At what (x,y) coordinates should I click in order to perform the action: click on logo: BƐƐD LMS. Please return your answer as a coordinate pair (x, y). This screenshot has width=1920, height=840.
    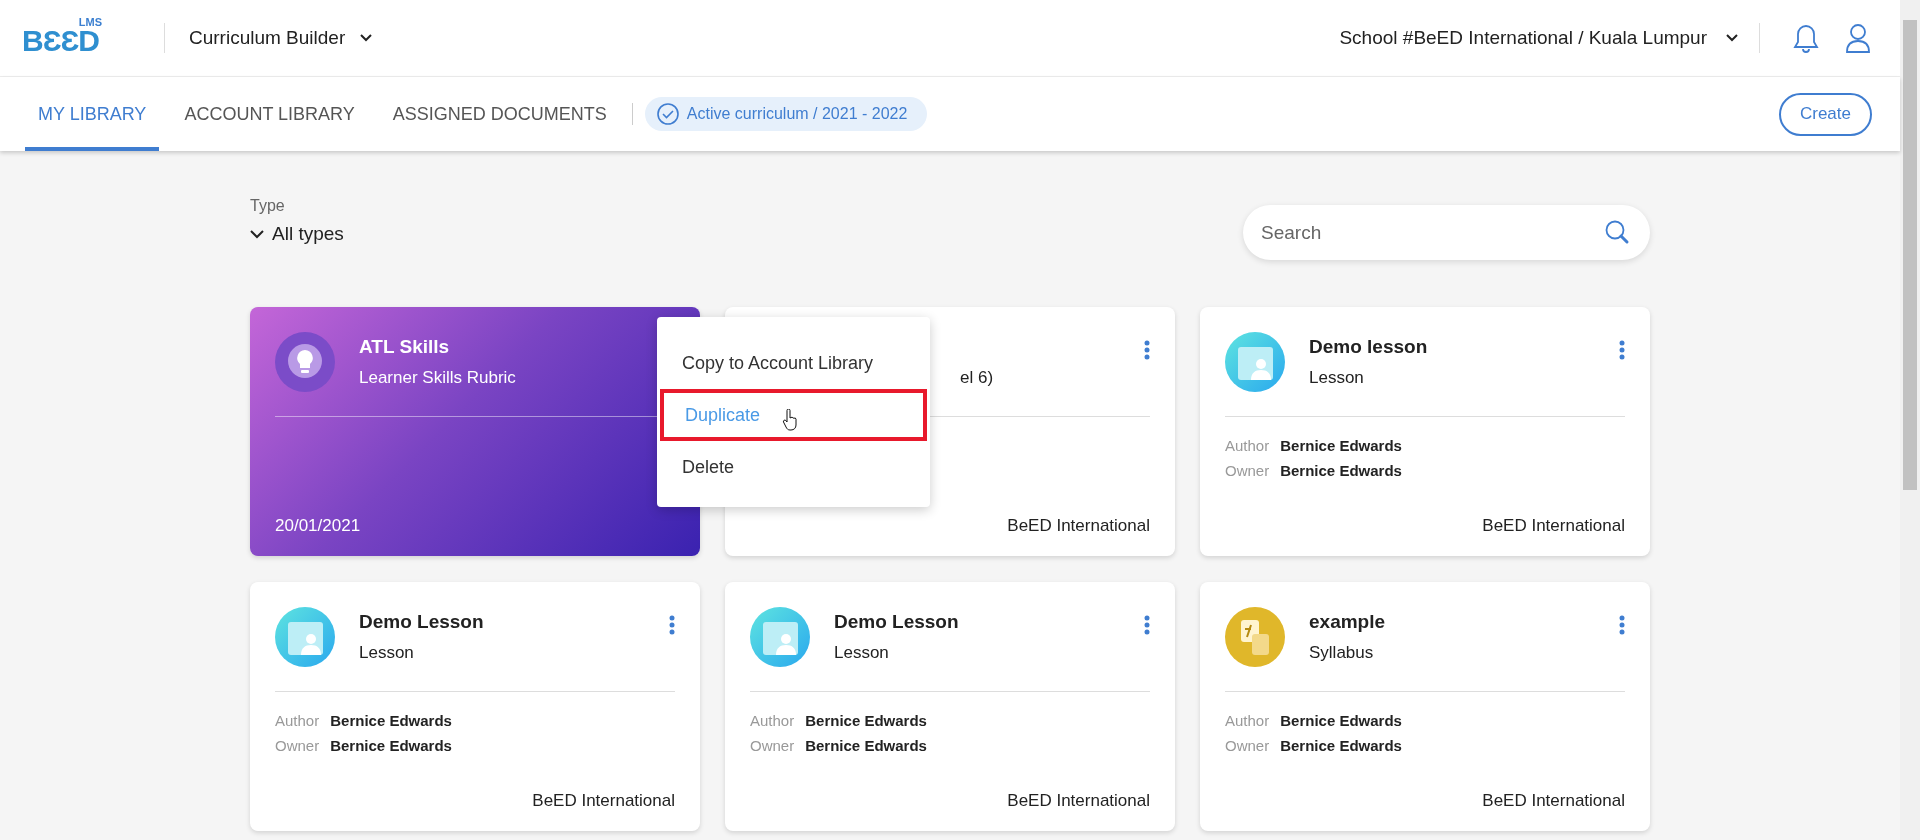
    Looking at the image, I should click on (69, 38).